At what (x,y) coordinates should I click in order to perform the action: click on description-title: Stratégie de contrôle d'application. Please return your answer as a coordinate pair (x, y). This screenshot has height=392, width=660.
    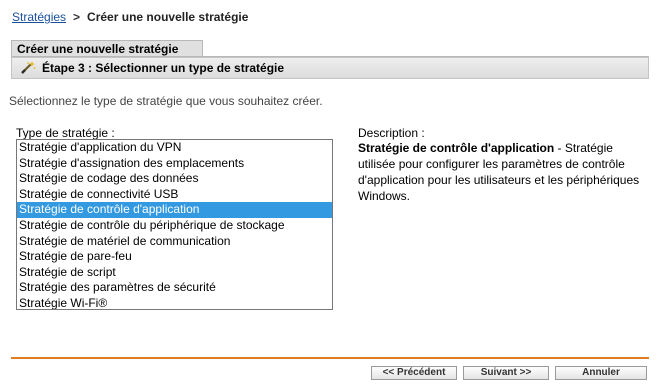
    Looking at the image, I should click on (456, 148).